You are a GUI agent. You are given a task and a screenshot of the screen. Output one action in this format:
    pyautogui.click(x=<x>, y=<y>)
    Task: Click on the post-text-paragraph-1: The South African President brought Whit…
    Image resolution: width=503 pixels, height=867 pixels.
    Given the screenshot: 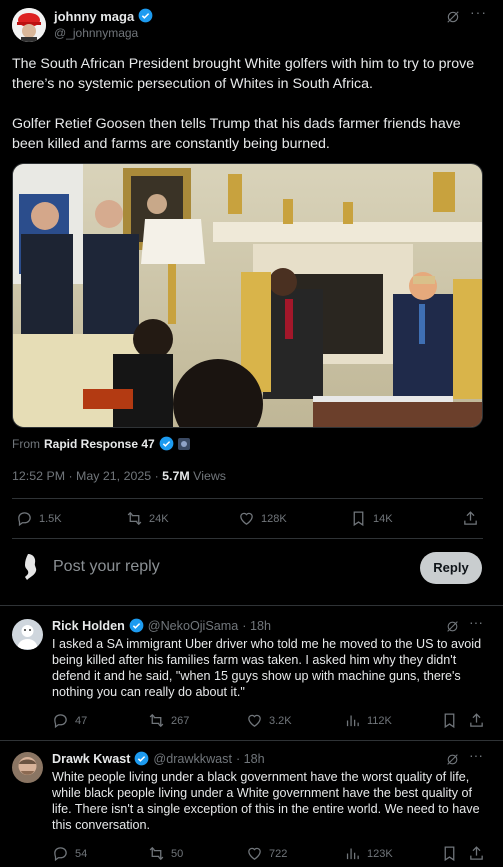 What is the action you would take?
    pyautogui.click(x=243, y=74)
    